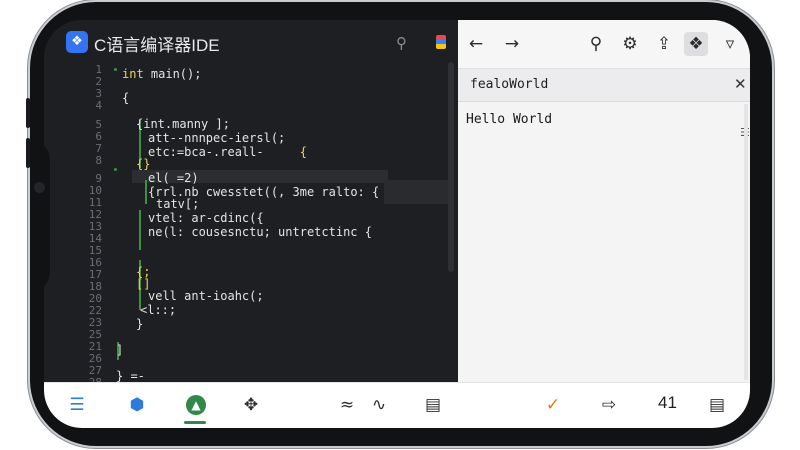 The image size is (800, 450). What do you see at coordinates (303, 152) in the screenshot?
I see `code-brace: {` at bounding box center [303, 152].